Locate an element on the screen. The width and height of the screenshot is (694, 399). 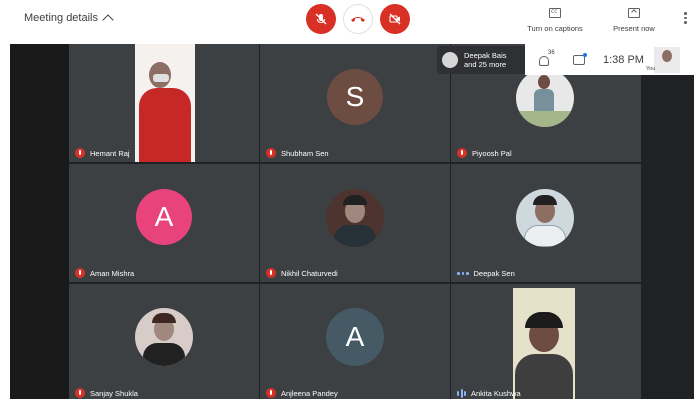
participant-name-tag: Shubham Sen is located at coordinates (297, 153).